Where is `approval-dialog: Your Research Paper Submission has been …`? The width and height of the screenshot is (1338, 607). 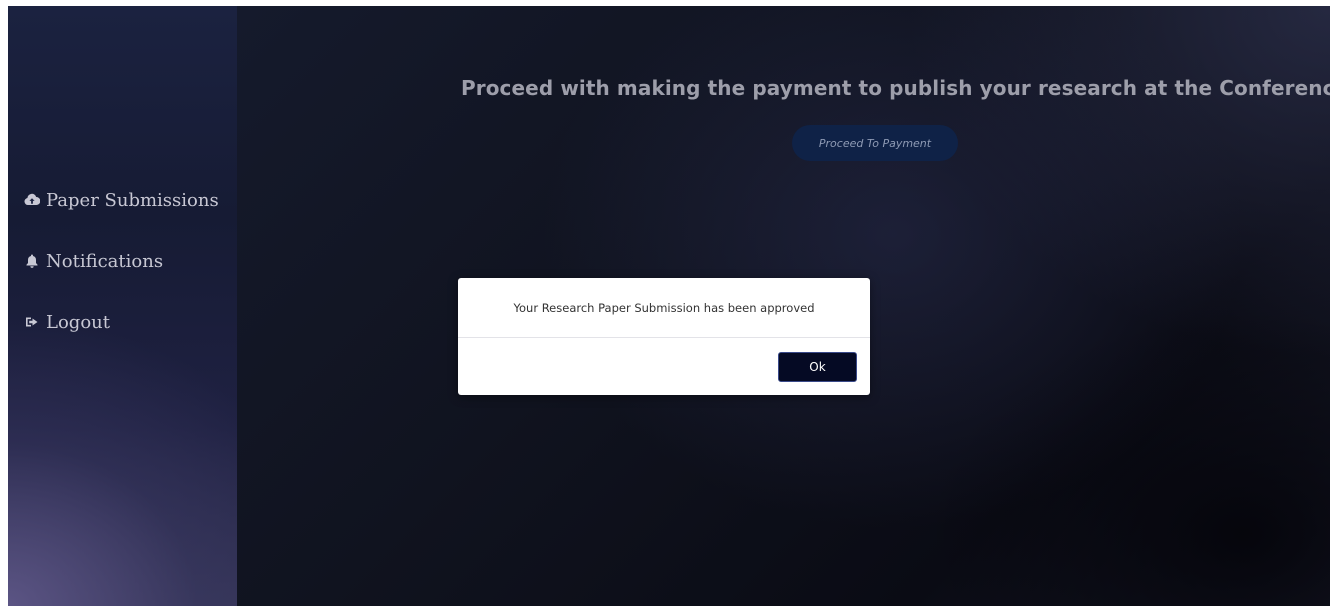 approval-dialog: Your Research Paper Submission has been … is located at coordinates (664, 336).